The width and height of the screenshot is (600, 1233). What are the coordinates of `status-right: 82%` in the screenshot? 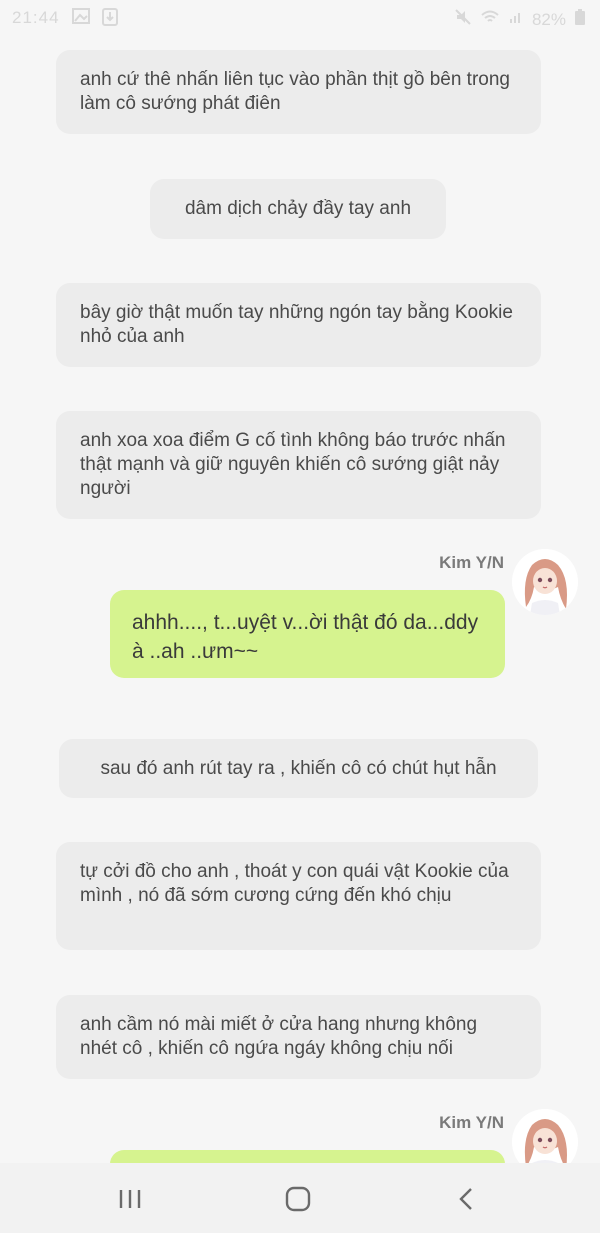 It's located at (520, 19).